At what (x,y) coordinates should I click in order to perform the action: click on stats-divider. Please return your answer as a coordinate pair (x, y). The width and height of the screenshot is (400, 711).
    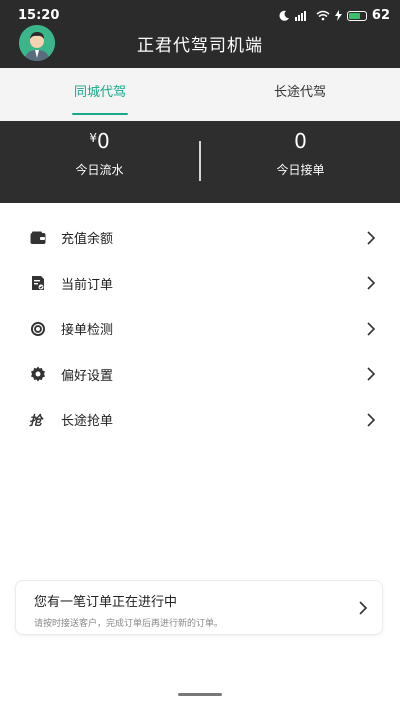
    Looking at the image, I should click on (200, 161).